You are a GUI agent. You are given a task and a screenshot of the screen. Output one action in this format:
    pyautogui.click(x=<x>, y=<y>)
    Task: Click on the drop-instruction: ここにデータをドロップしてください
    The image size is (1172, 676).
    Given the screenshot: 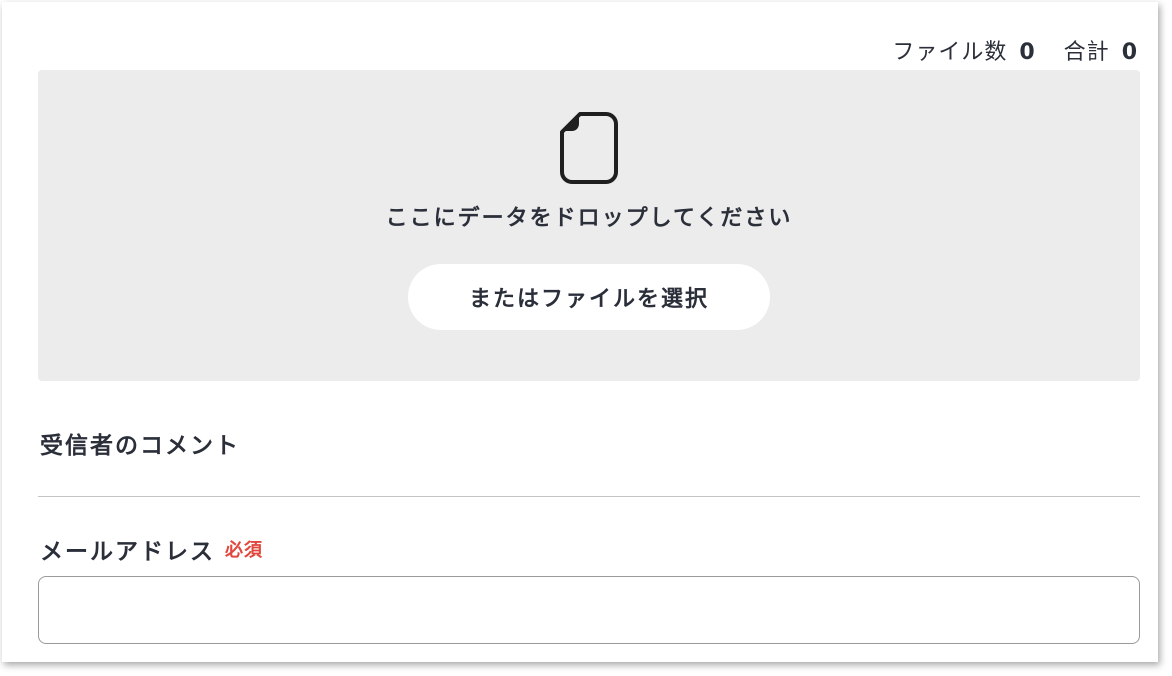 What is the action you would take?
    pyautogui.click(x=589, y=218)
    